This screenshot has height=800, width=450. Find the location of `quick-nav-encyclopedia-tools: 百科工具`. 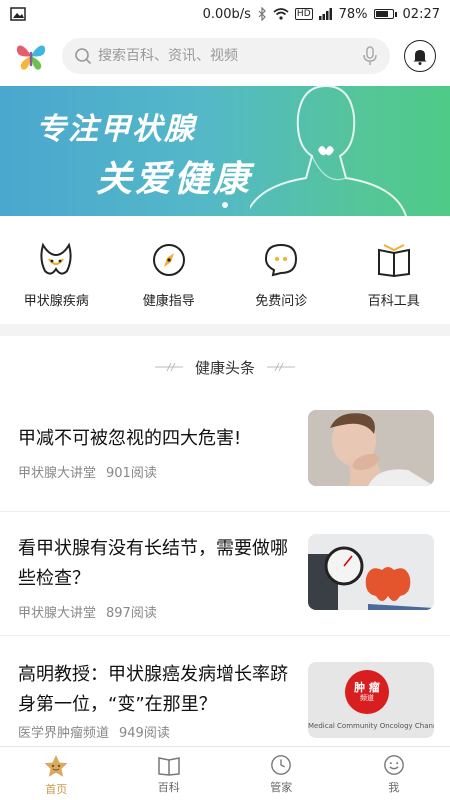

quick-nav-encyclopedia-tools: 百科工具 is located at coordinates (394, 275).